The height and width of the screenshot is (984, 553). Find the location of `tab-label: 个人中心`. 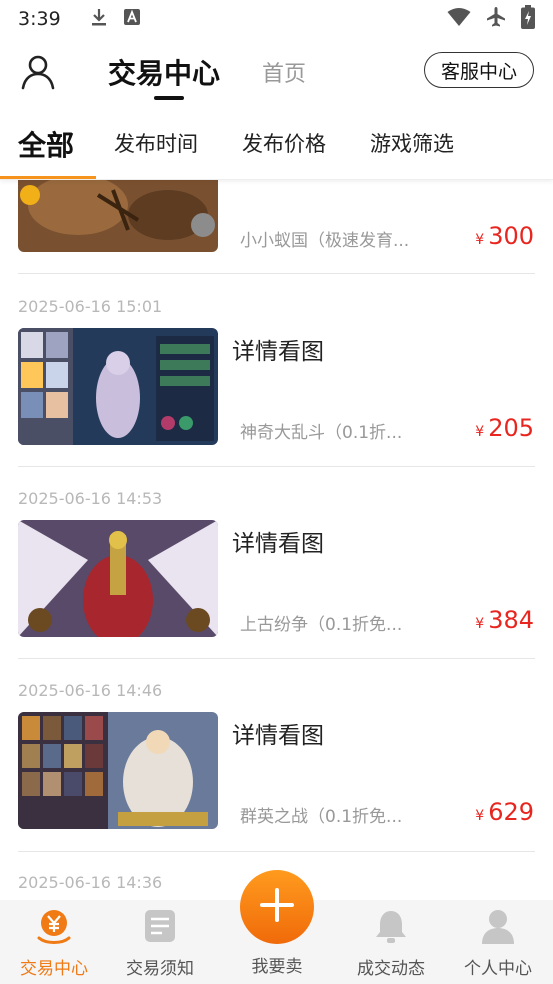

tab-label: 个人中心 is located at coordinates (498, 969).